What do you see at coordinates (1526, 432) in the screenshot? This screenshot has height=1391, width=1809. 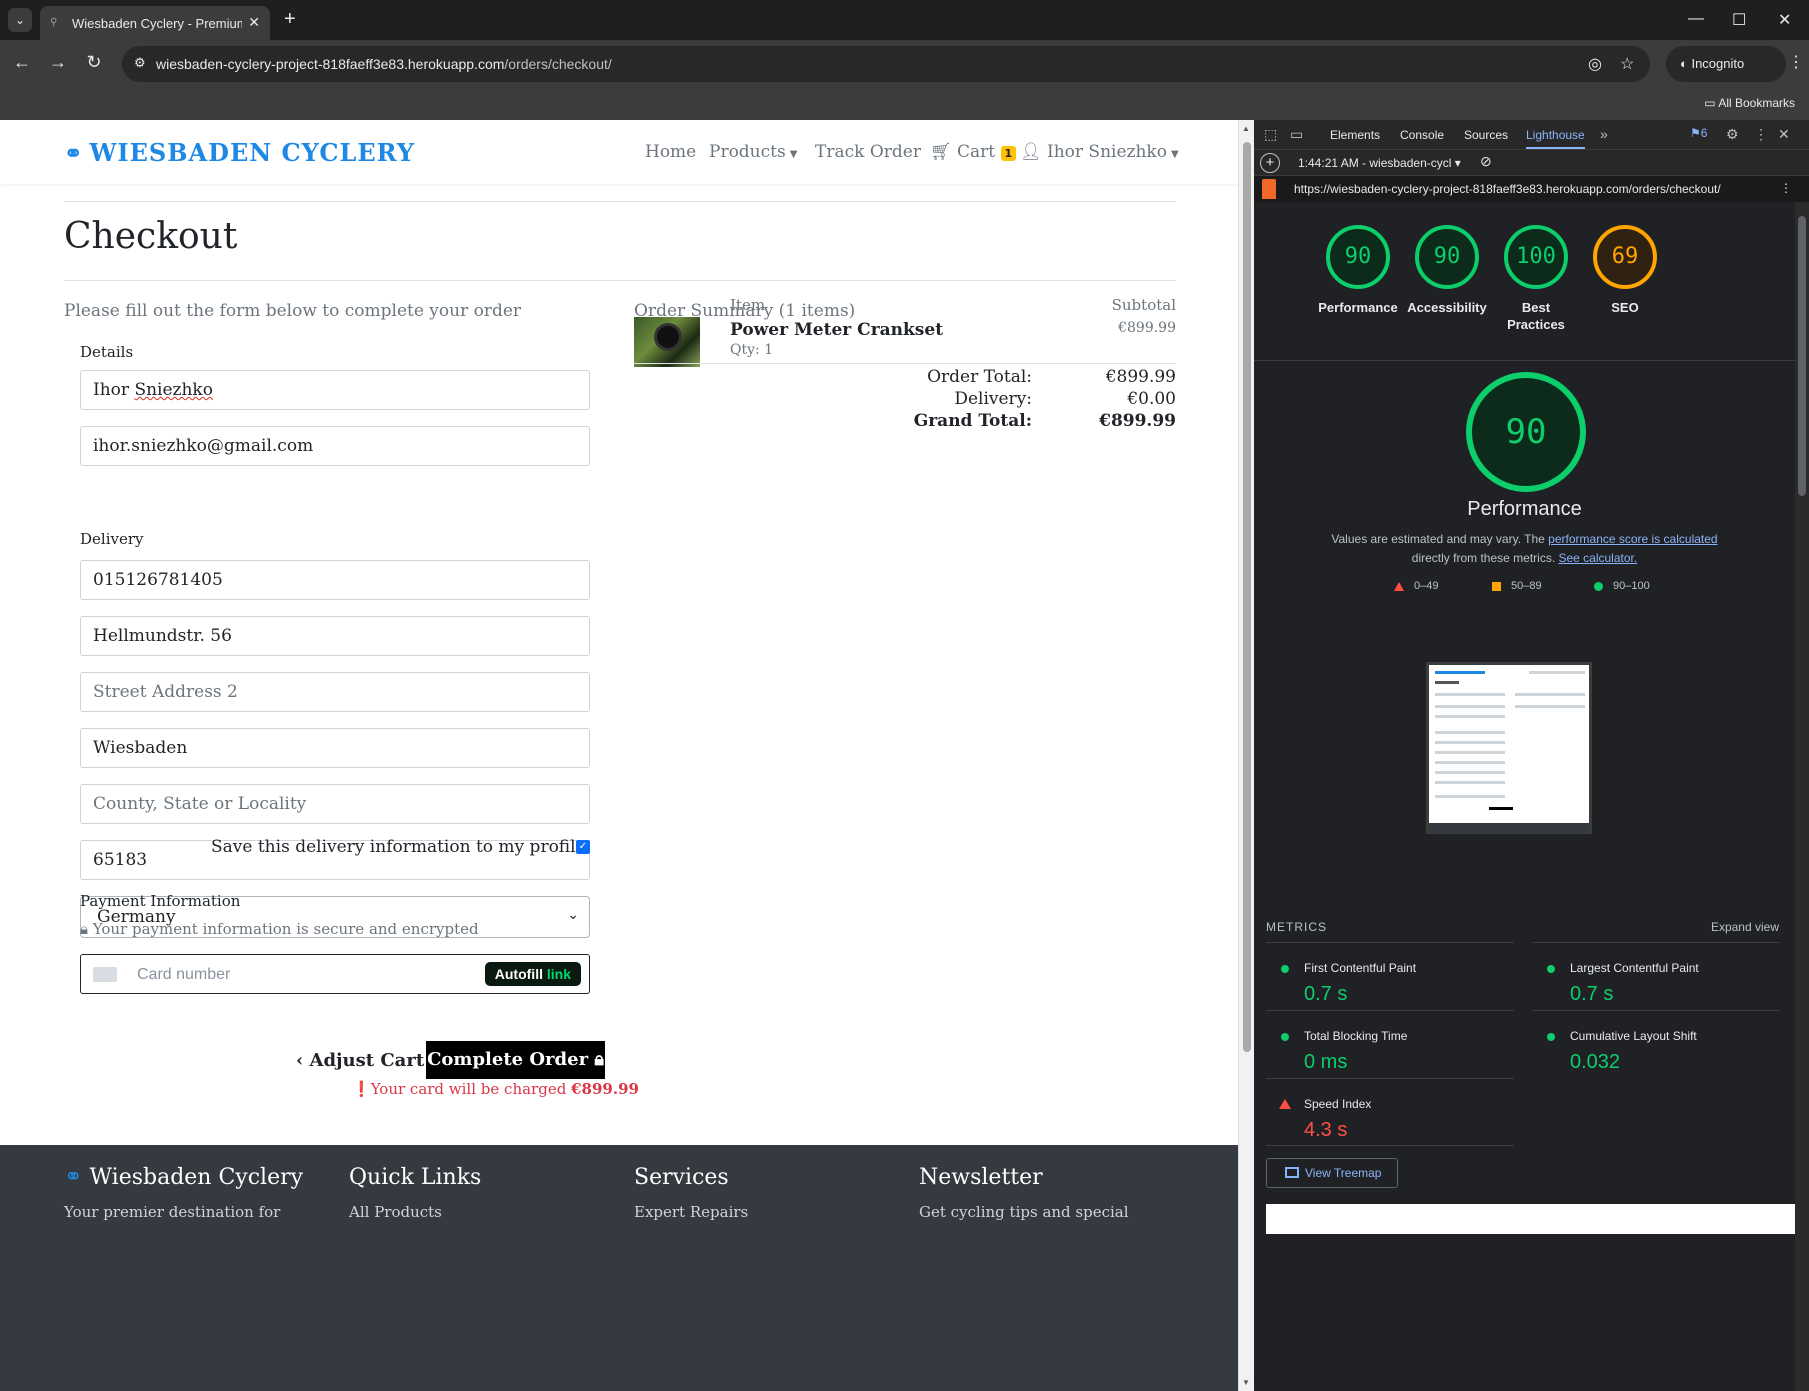 I see `performance-big-gauge: 90` at bounding box center [1526, 432].